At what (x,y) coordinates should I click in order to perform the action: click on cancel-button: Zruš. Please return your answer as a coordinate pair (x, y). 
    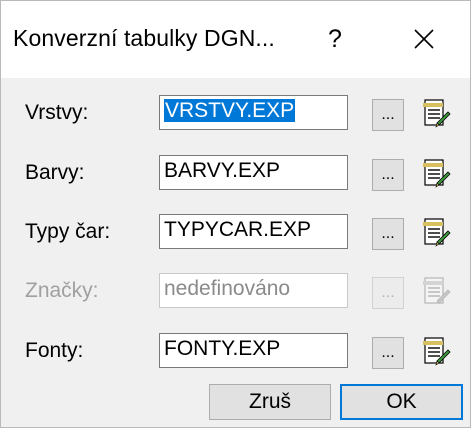
    Looking at the image, I should click on (270, 402).